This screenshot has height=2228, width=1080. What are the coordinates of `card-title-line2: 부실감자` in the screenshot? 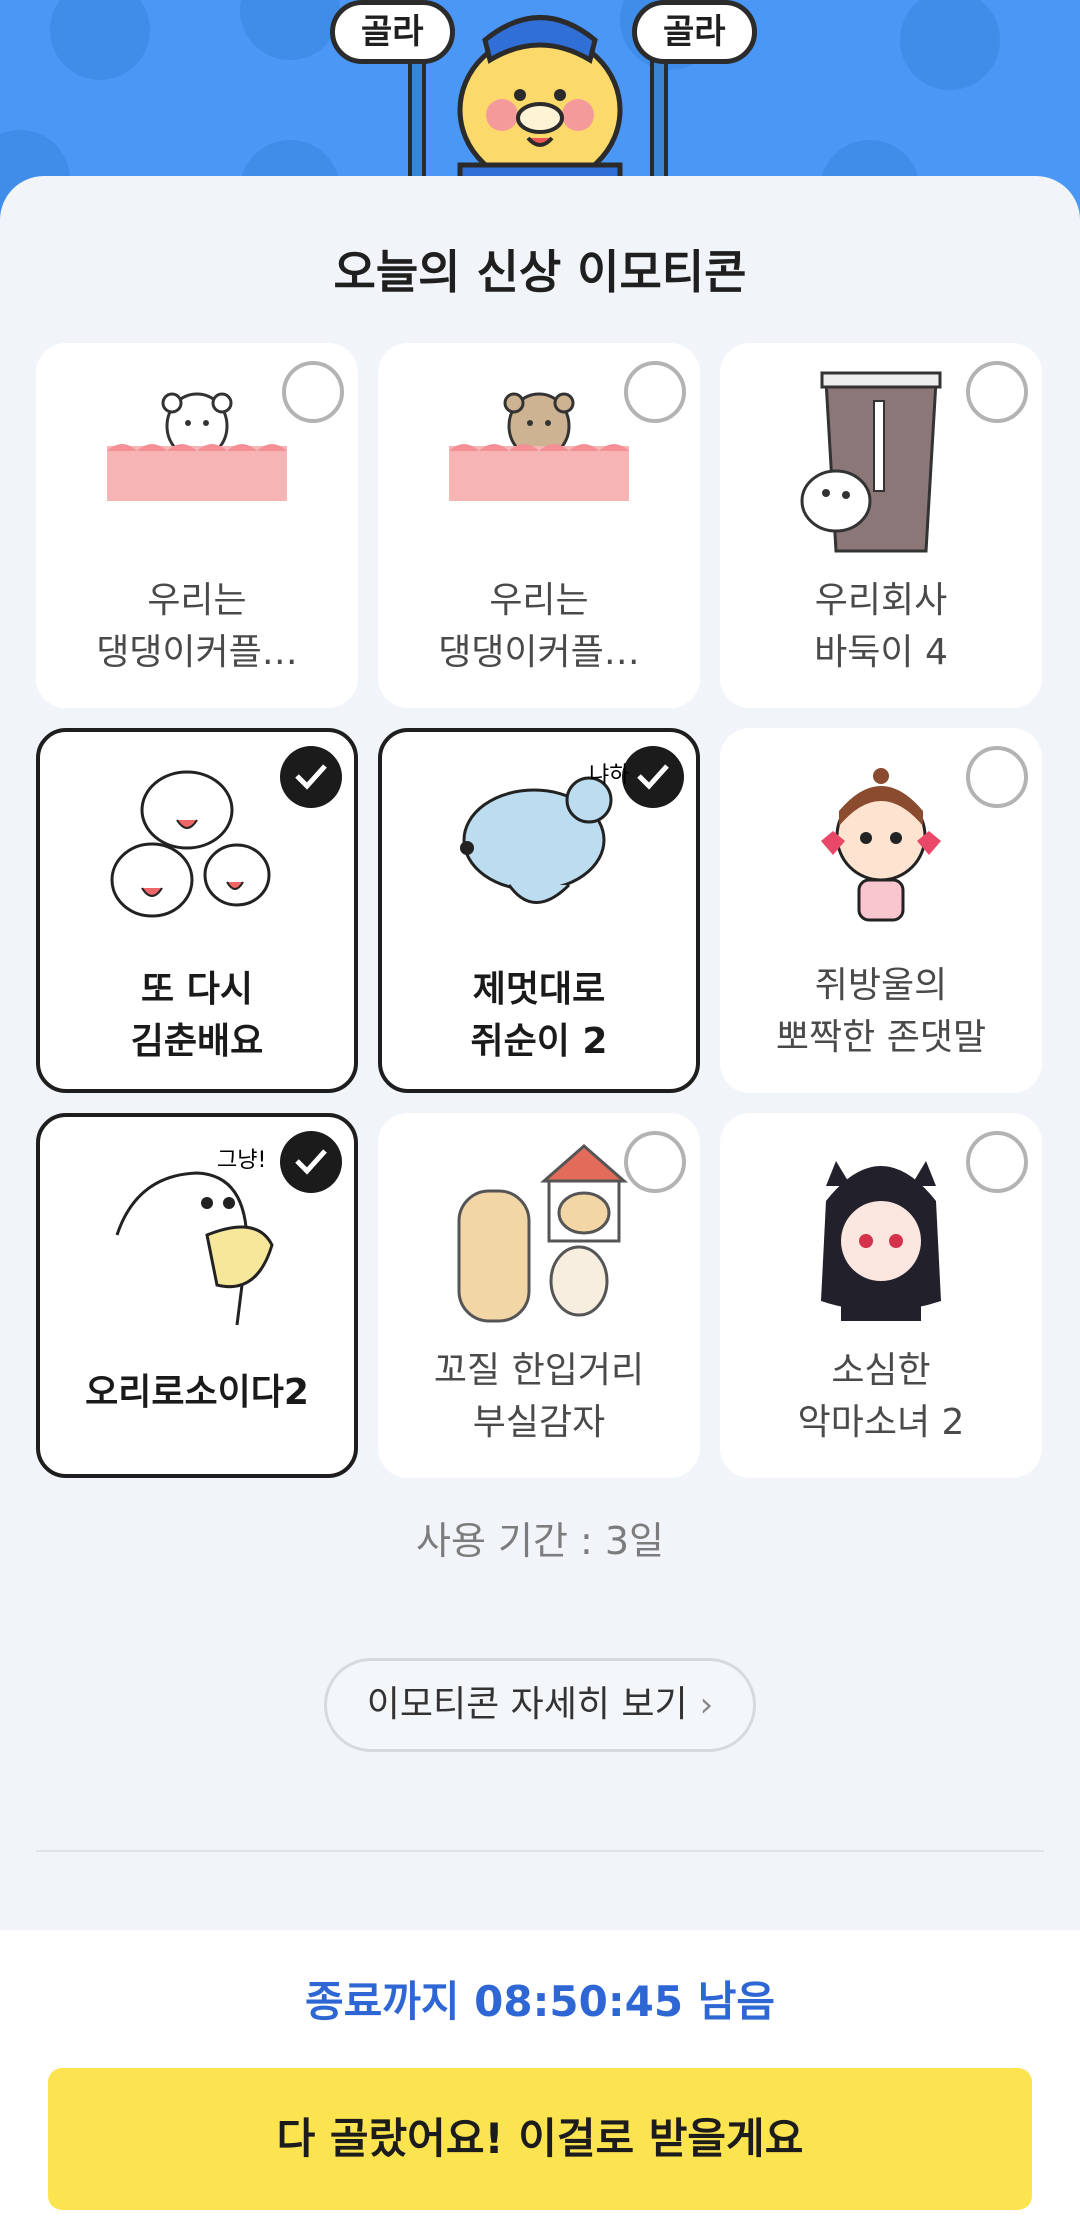 It's located at (539, 1422).